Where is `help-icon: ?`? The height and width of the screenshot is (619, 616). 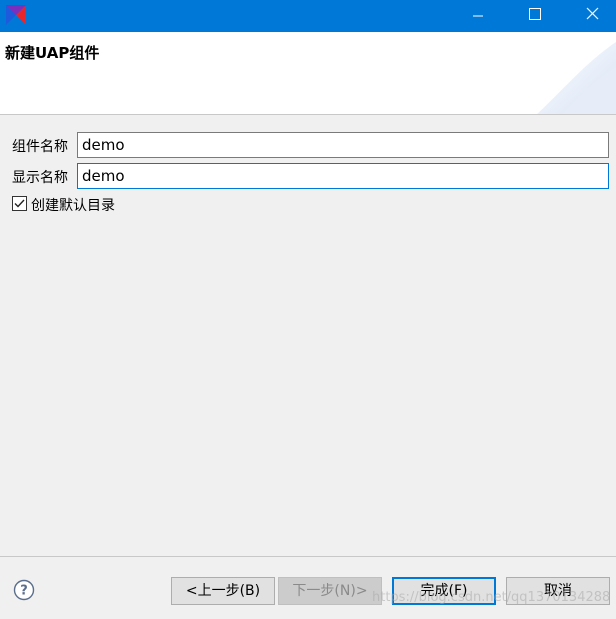
help-icon: ? is located at coordinates (24, 590).